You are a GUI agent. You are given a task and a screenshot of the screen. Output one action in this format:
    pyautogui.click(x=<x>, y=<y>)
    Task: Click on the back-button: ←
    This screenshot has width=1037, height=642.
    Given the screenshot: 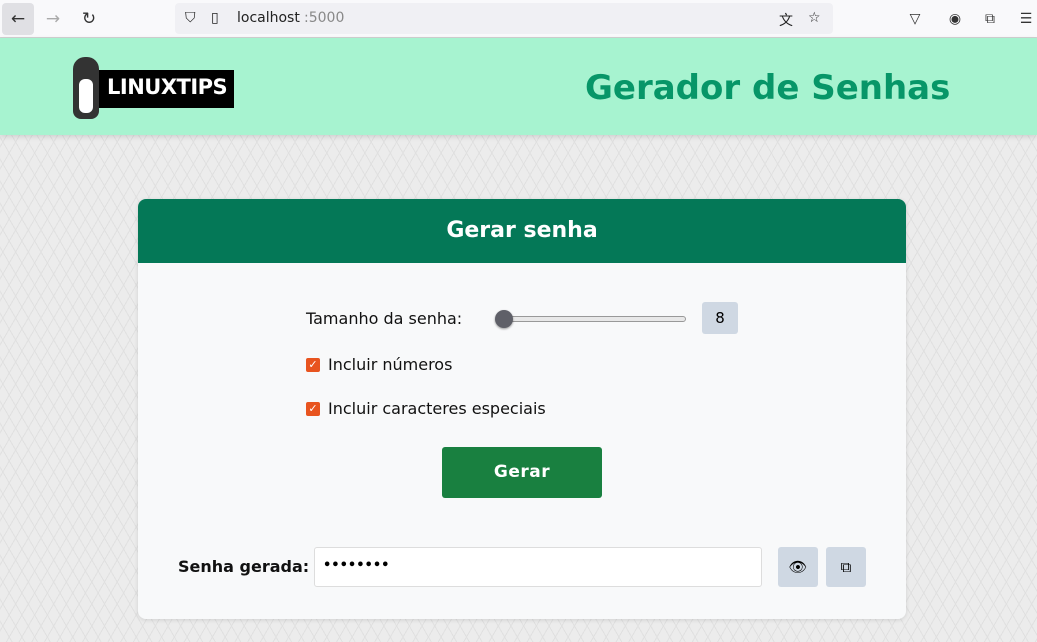 What is the action you would take?
    pyautogui.click(x=18, y=19)
    